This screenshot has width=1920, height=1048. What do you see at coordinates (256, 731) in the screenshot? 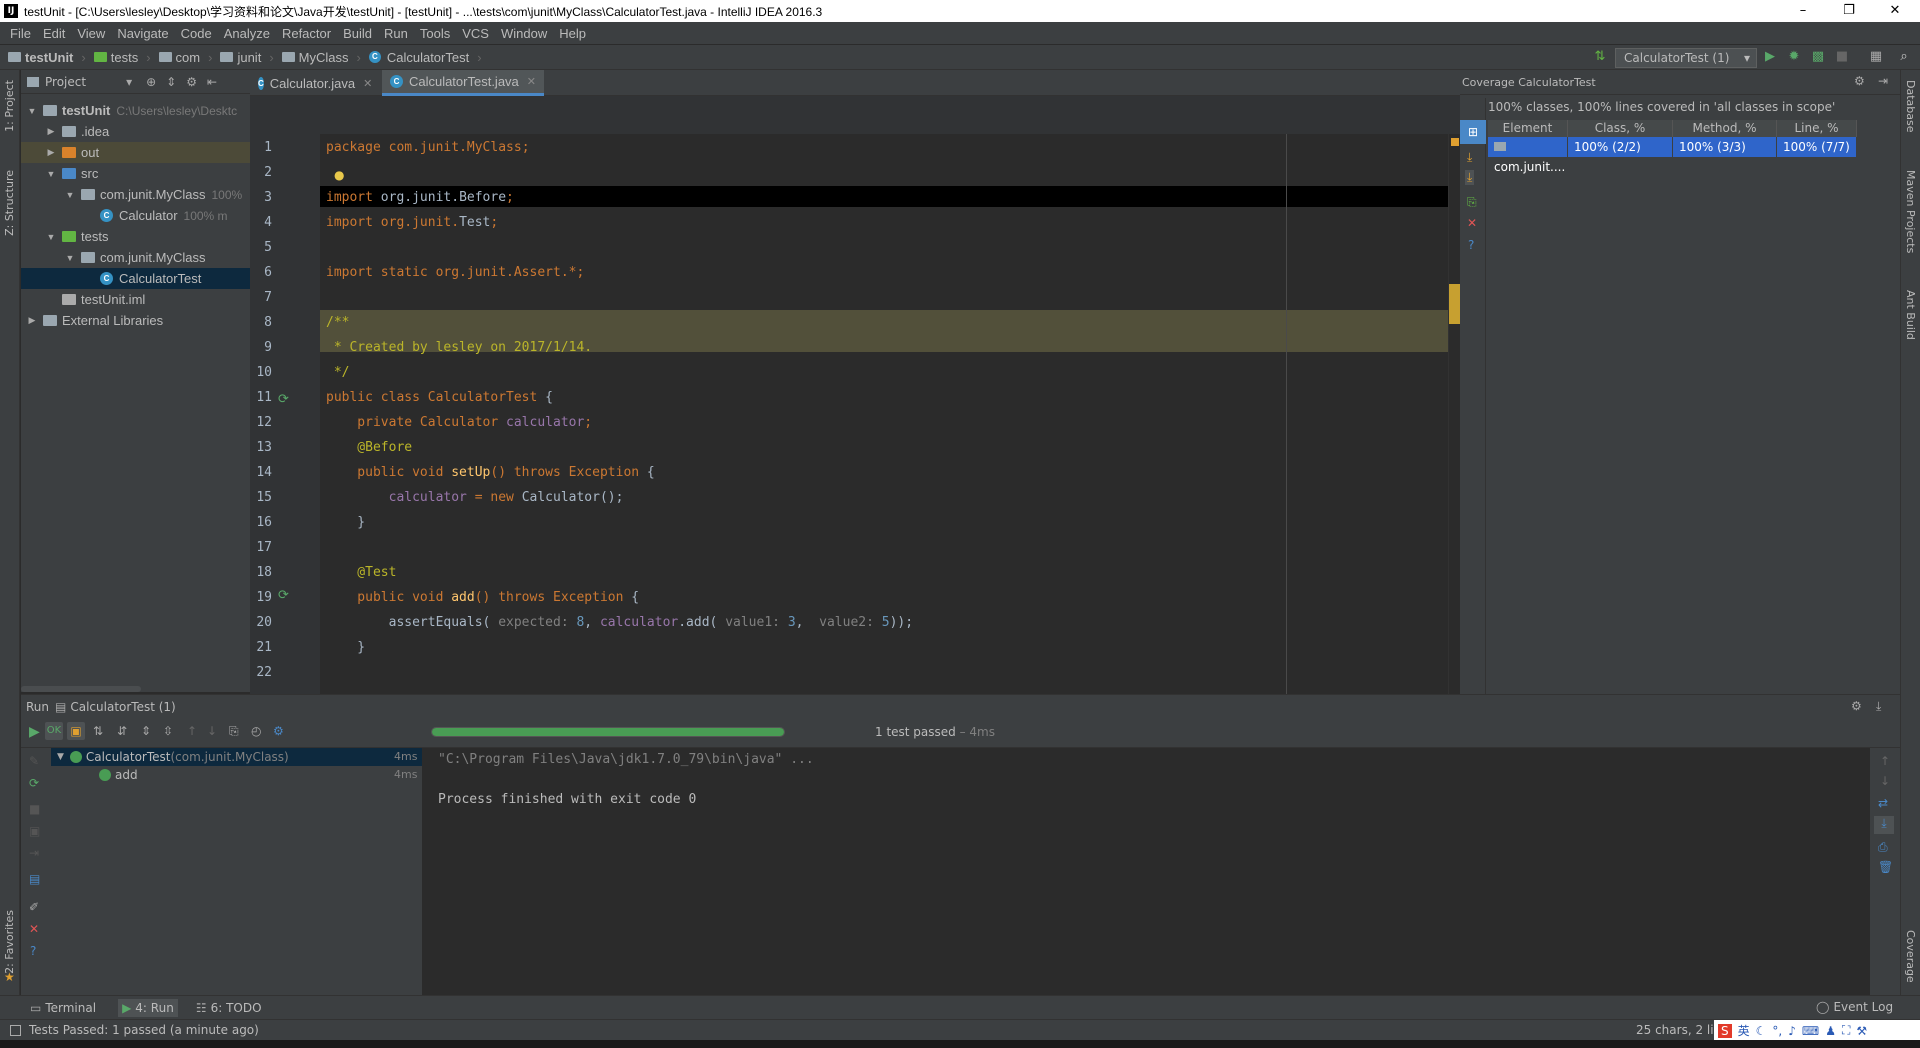
I see `history-icon: ◴` at bounding box center [256, 731].